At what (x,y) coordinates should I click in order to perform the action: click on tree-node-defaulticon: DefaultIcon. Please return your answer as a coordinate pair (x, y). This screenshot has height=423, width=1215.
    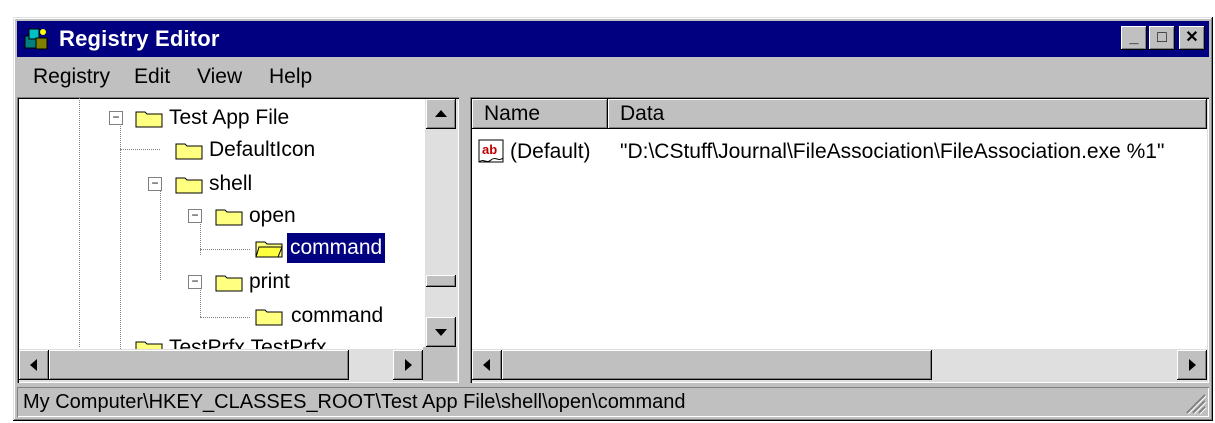
    Looking at the image, I should click on (217, 150).